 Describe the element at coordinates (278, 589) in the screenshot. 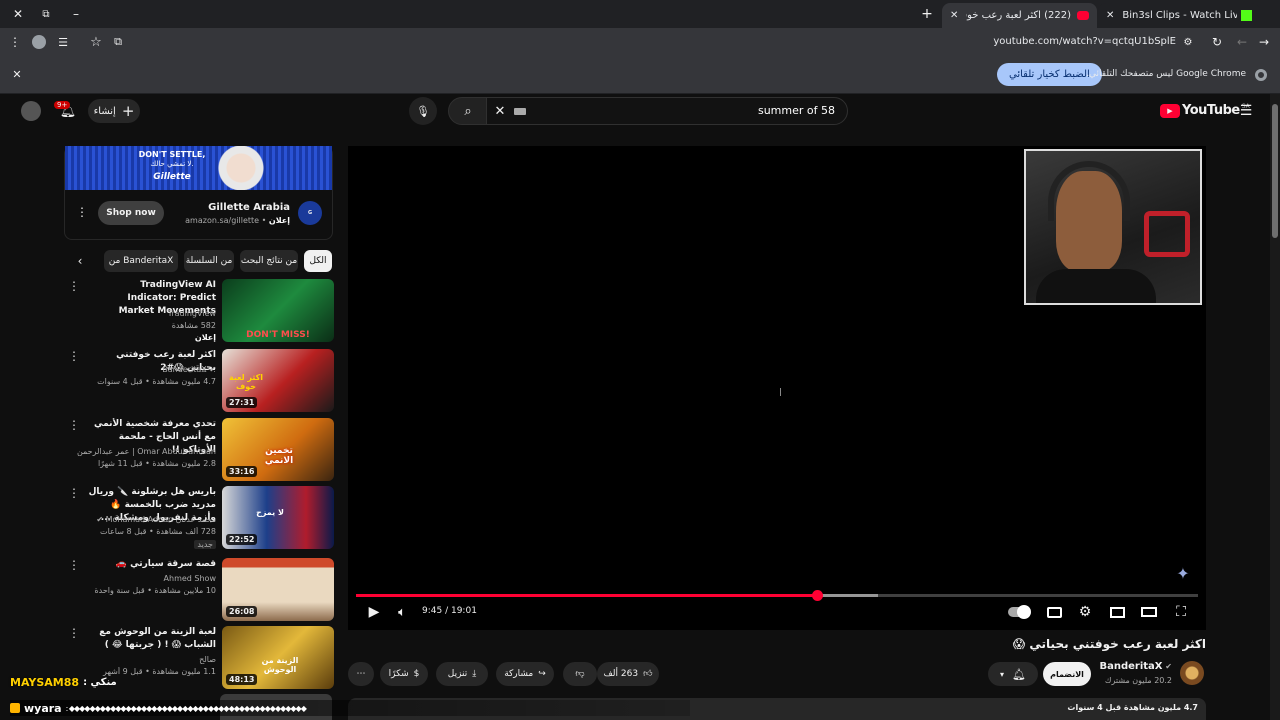

I see `video-thumbnail: 26:08` at that location.